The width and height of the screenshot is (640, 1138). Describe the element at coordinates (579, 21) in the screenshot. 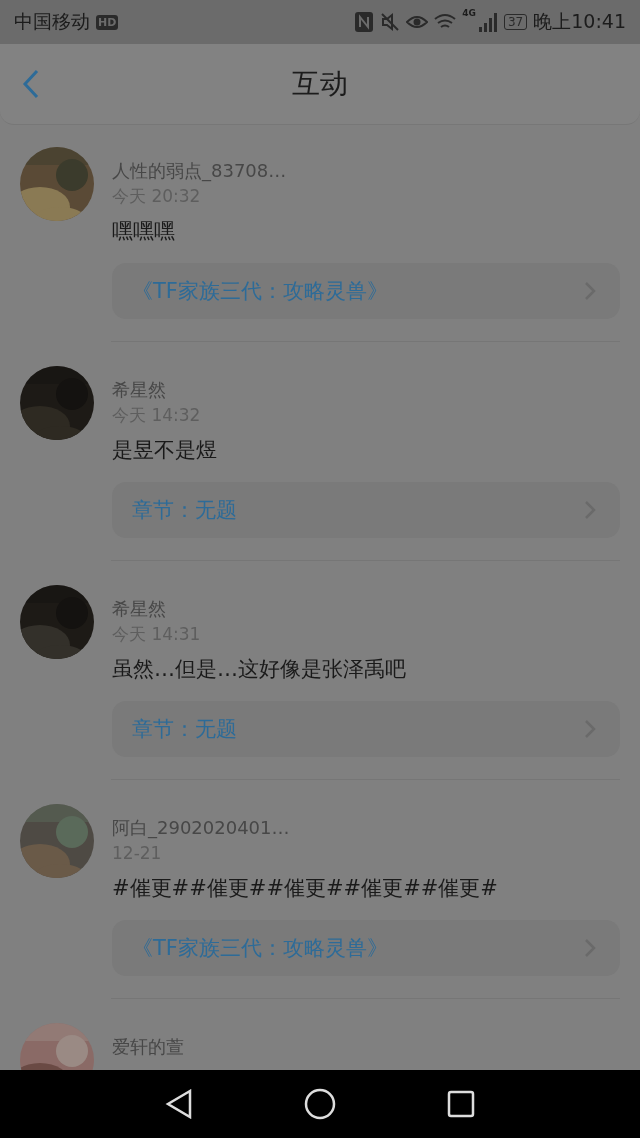

I see `clock-time: 晚上10:41` at that location.